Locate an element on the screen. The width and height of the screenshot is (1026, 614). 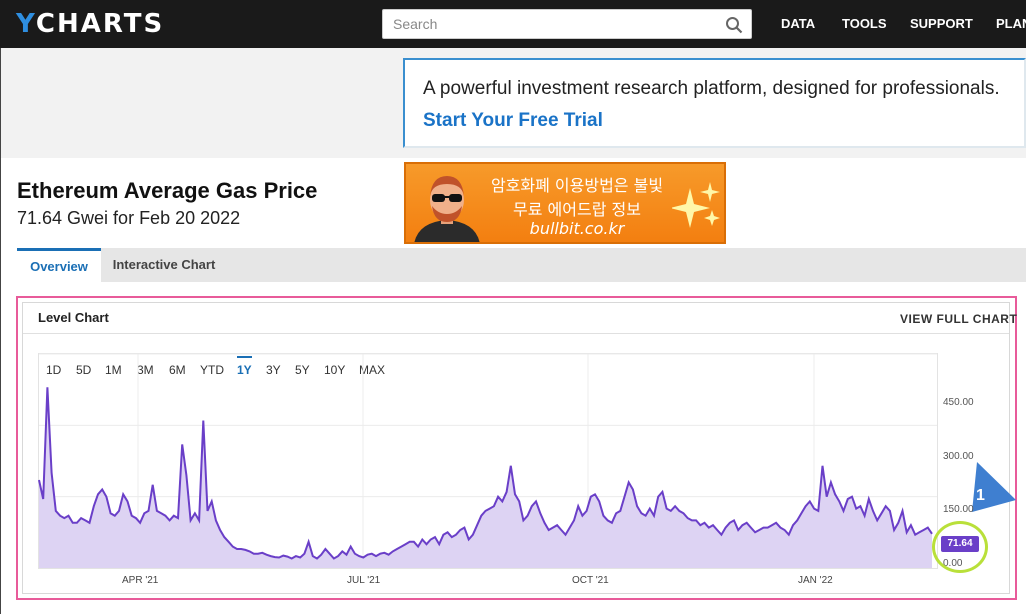
annotation-number: 1 is located at coordinates (980, 495).